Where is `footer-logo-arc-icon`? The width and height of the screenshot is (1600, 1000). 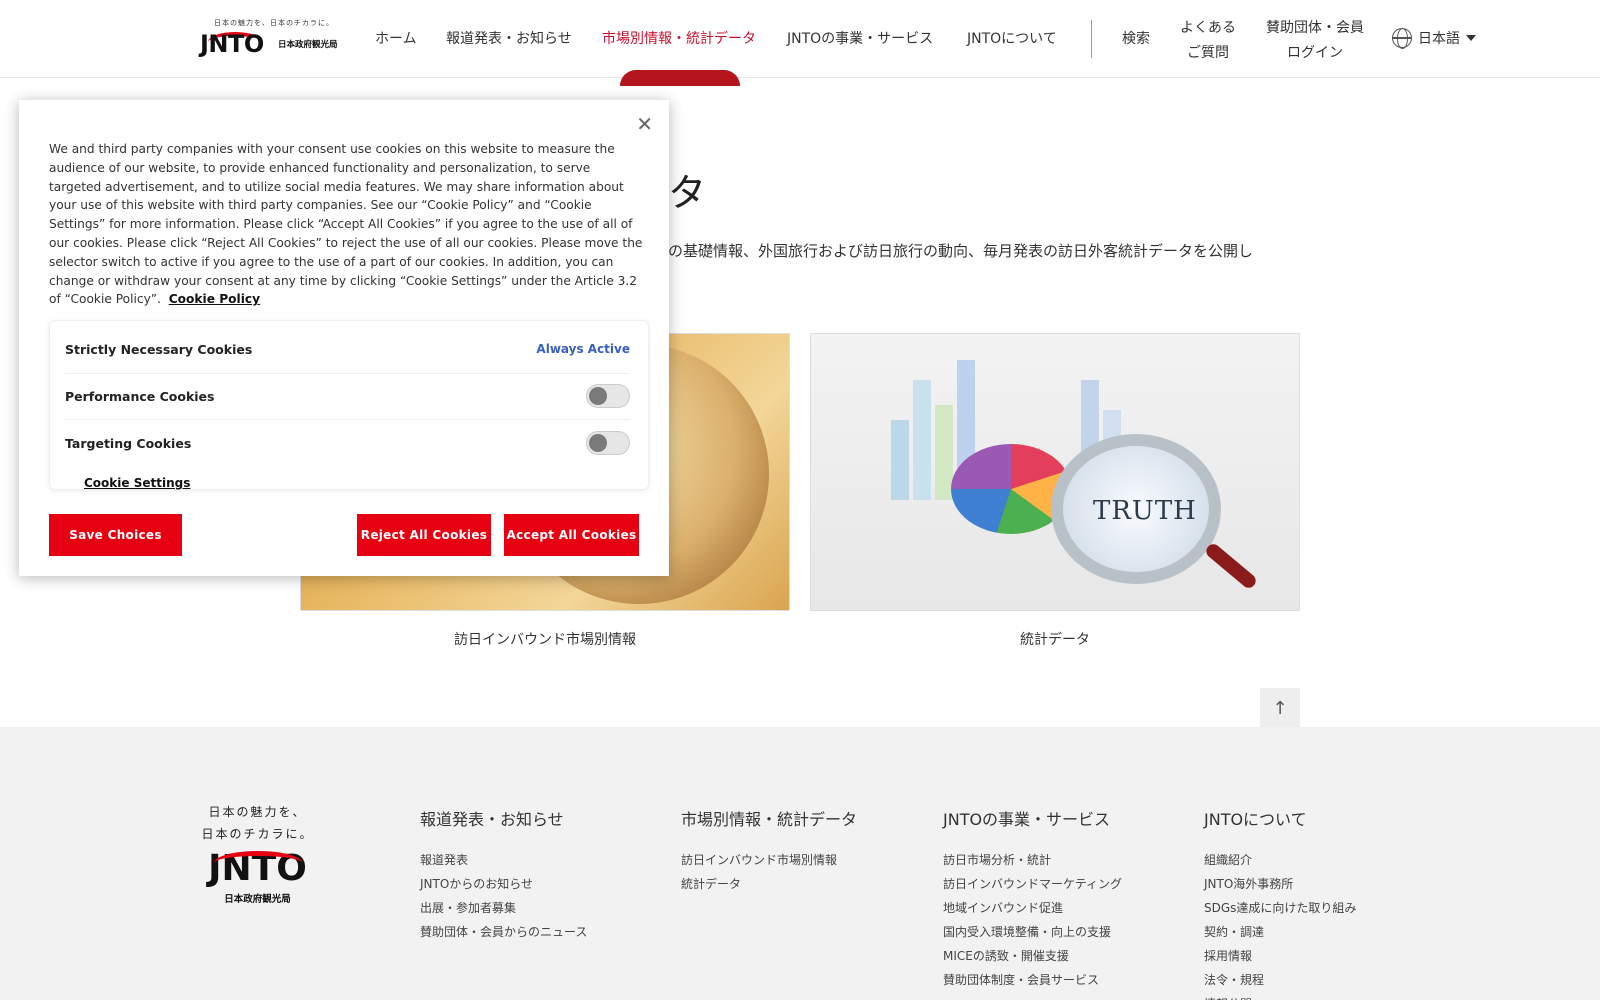 footer-logo-arc-icon is located at coordinates (258, 863).